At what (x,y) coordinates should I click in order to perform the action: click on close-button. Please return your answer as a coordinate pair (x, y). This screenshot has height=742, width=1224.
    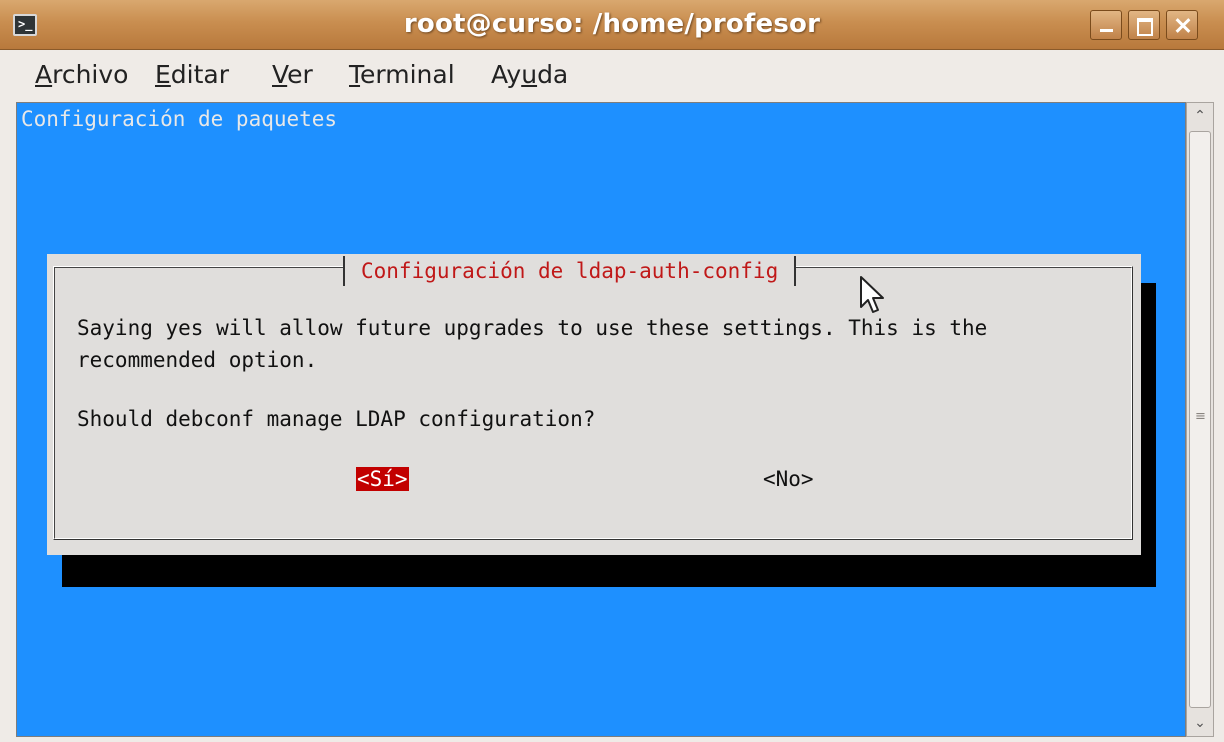
    Looking at the image, I should click on (1182, 25).